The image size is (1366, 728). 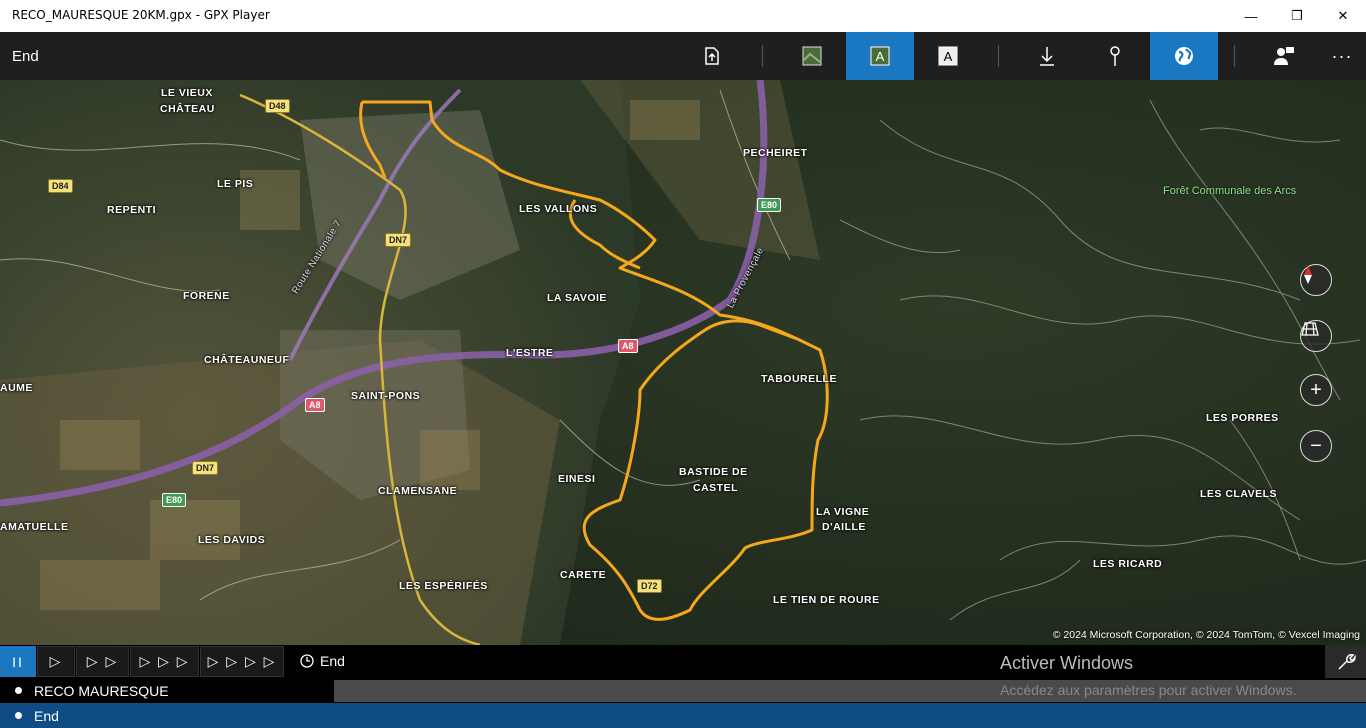 What do you see at coordinates (164, 661) in the screenshot?
I see `play-speed-3-button: ▷ ▷ ▷` at bounding box center [164, 661].